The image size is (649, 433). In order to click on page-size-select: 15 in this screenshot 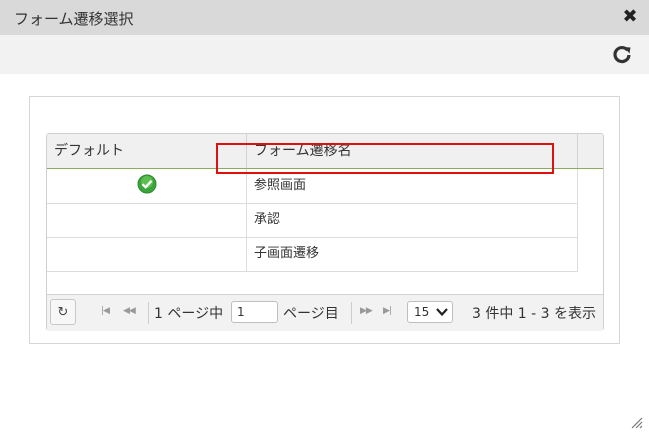, I will do `click(430, 312)`.